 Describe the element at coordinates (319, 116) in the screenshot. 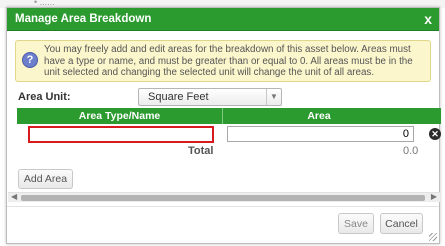

I see `column-header-area: Area` at that location.